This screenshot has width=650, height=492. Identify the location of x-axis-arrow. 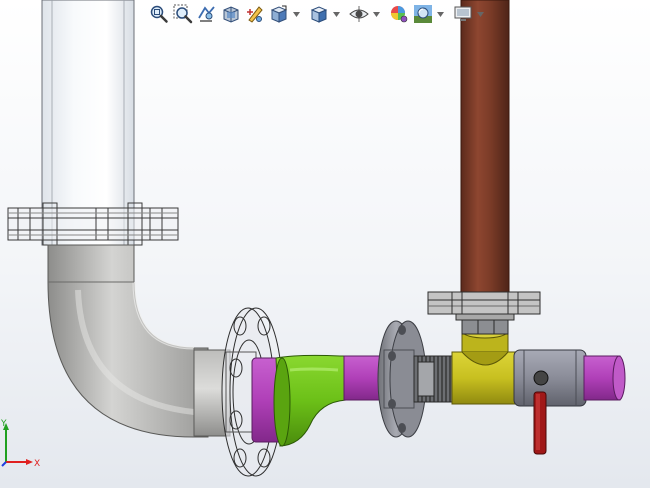
(29, 462).